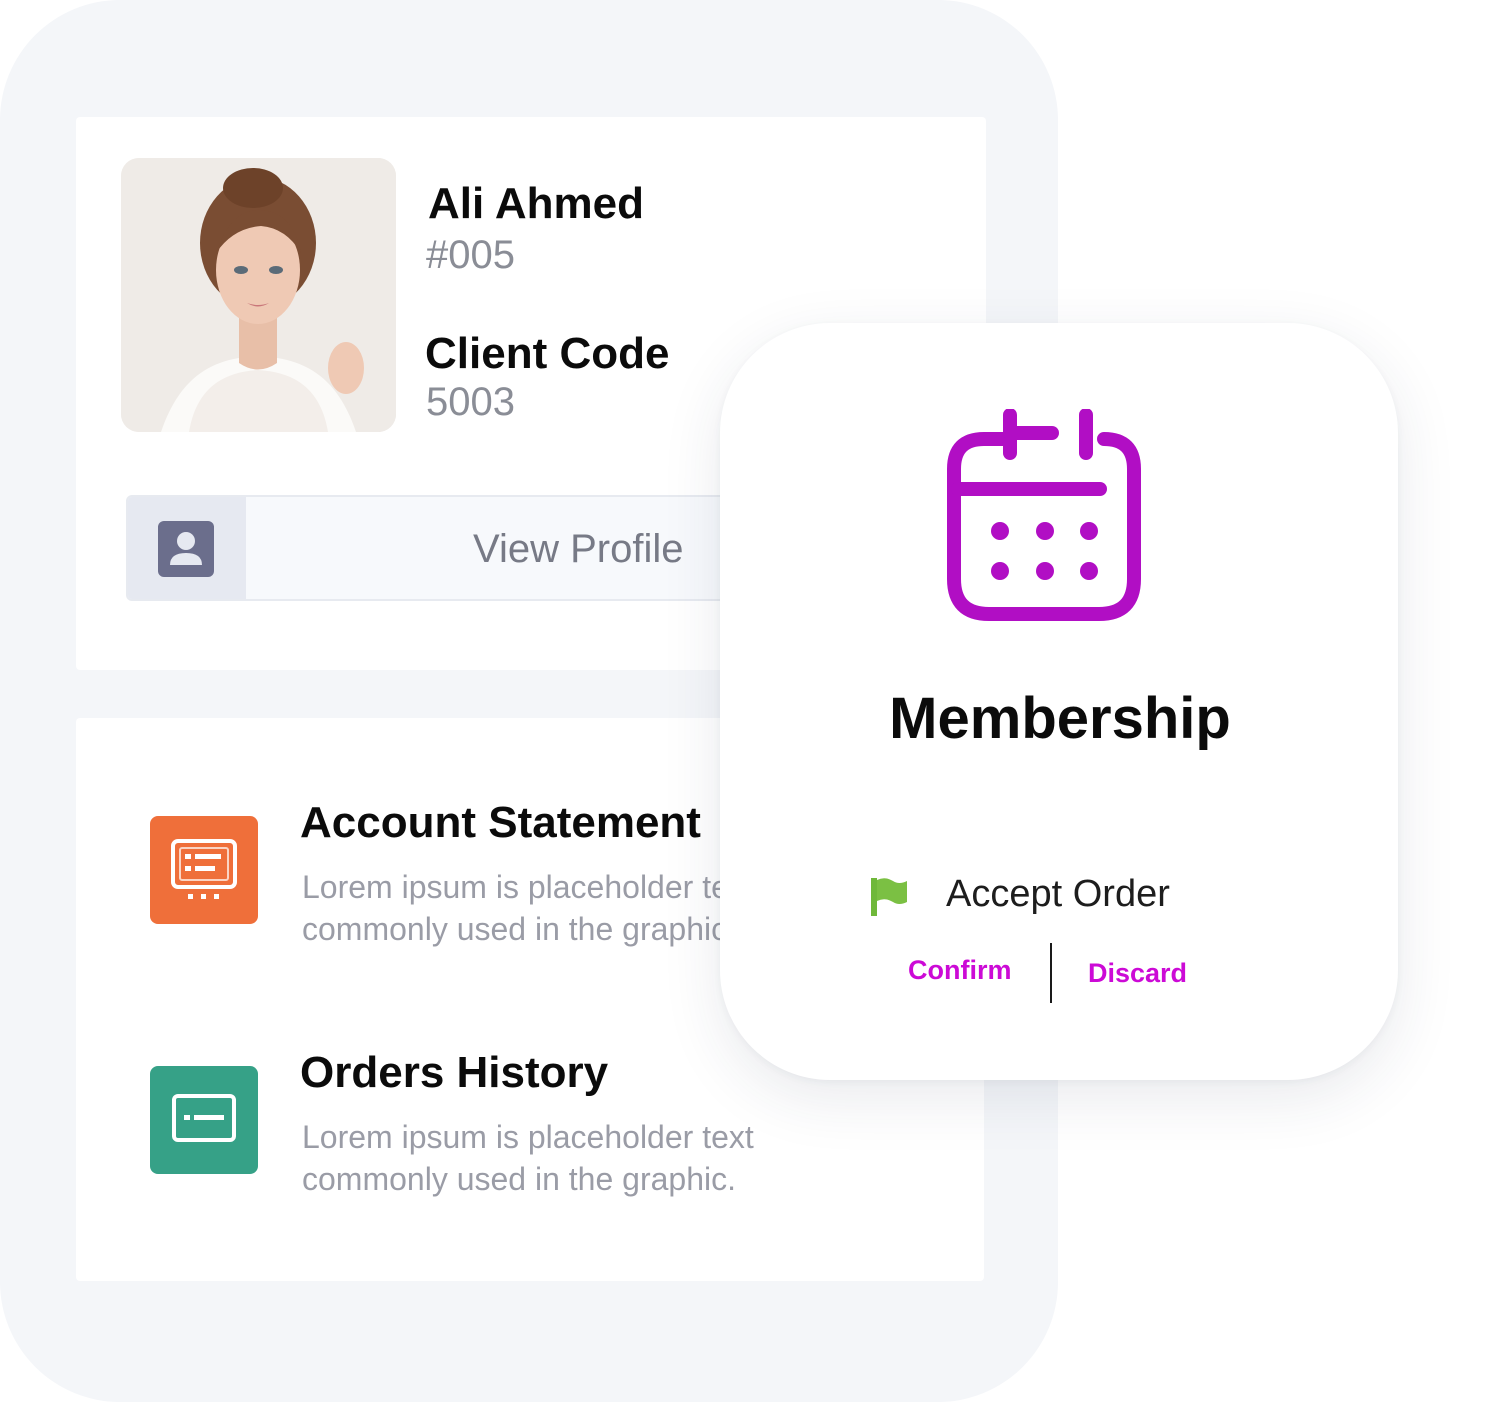 This screenshot has height=1402, width=1494. Describe the element at coordinates (1044, 515) in the screenshot. I see `calendar-icon` at that location.